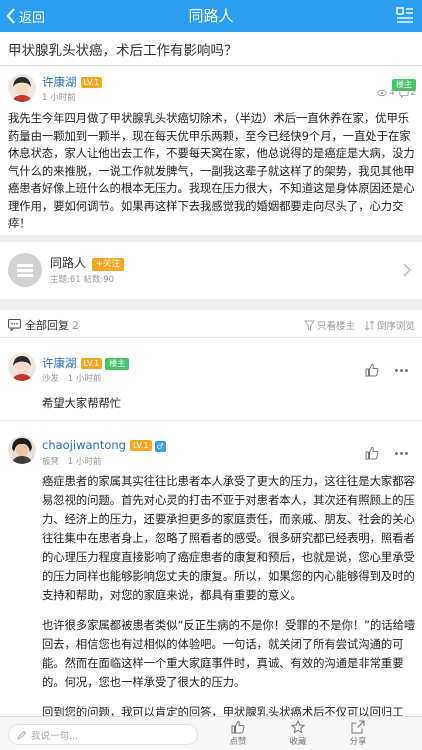 The image size is (422, 750). Describe the element at coordinates (403, 93) in the screenshot. I see `comment-icon` at that location.